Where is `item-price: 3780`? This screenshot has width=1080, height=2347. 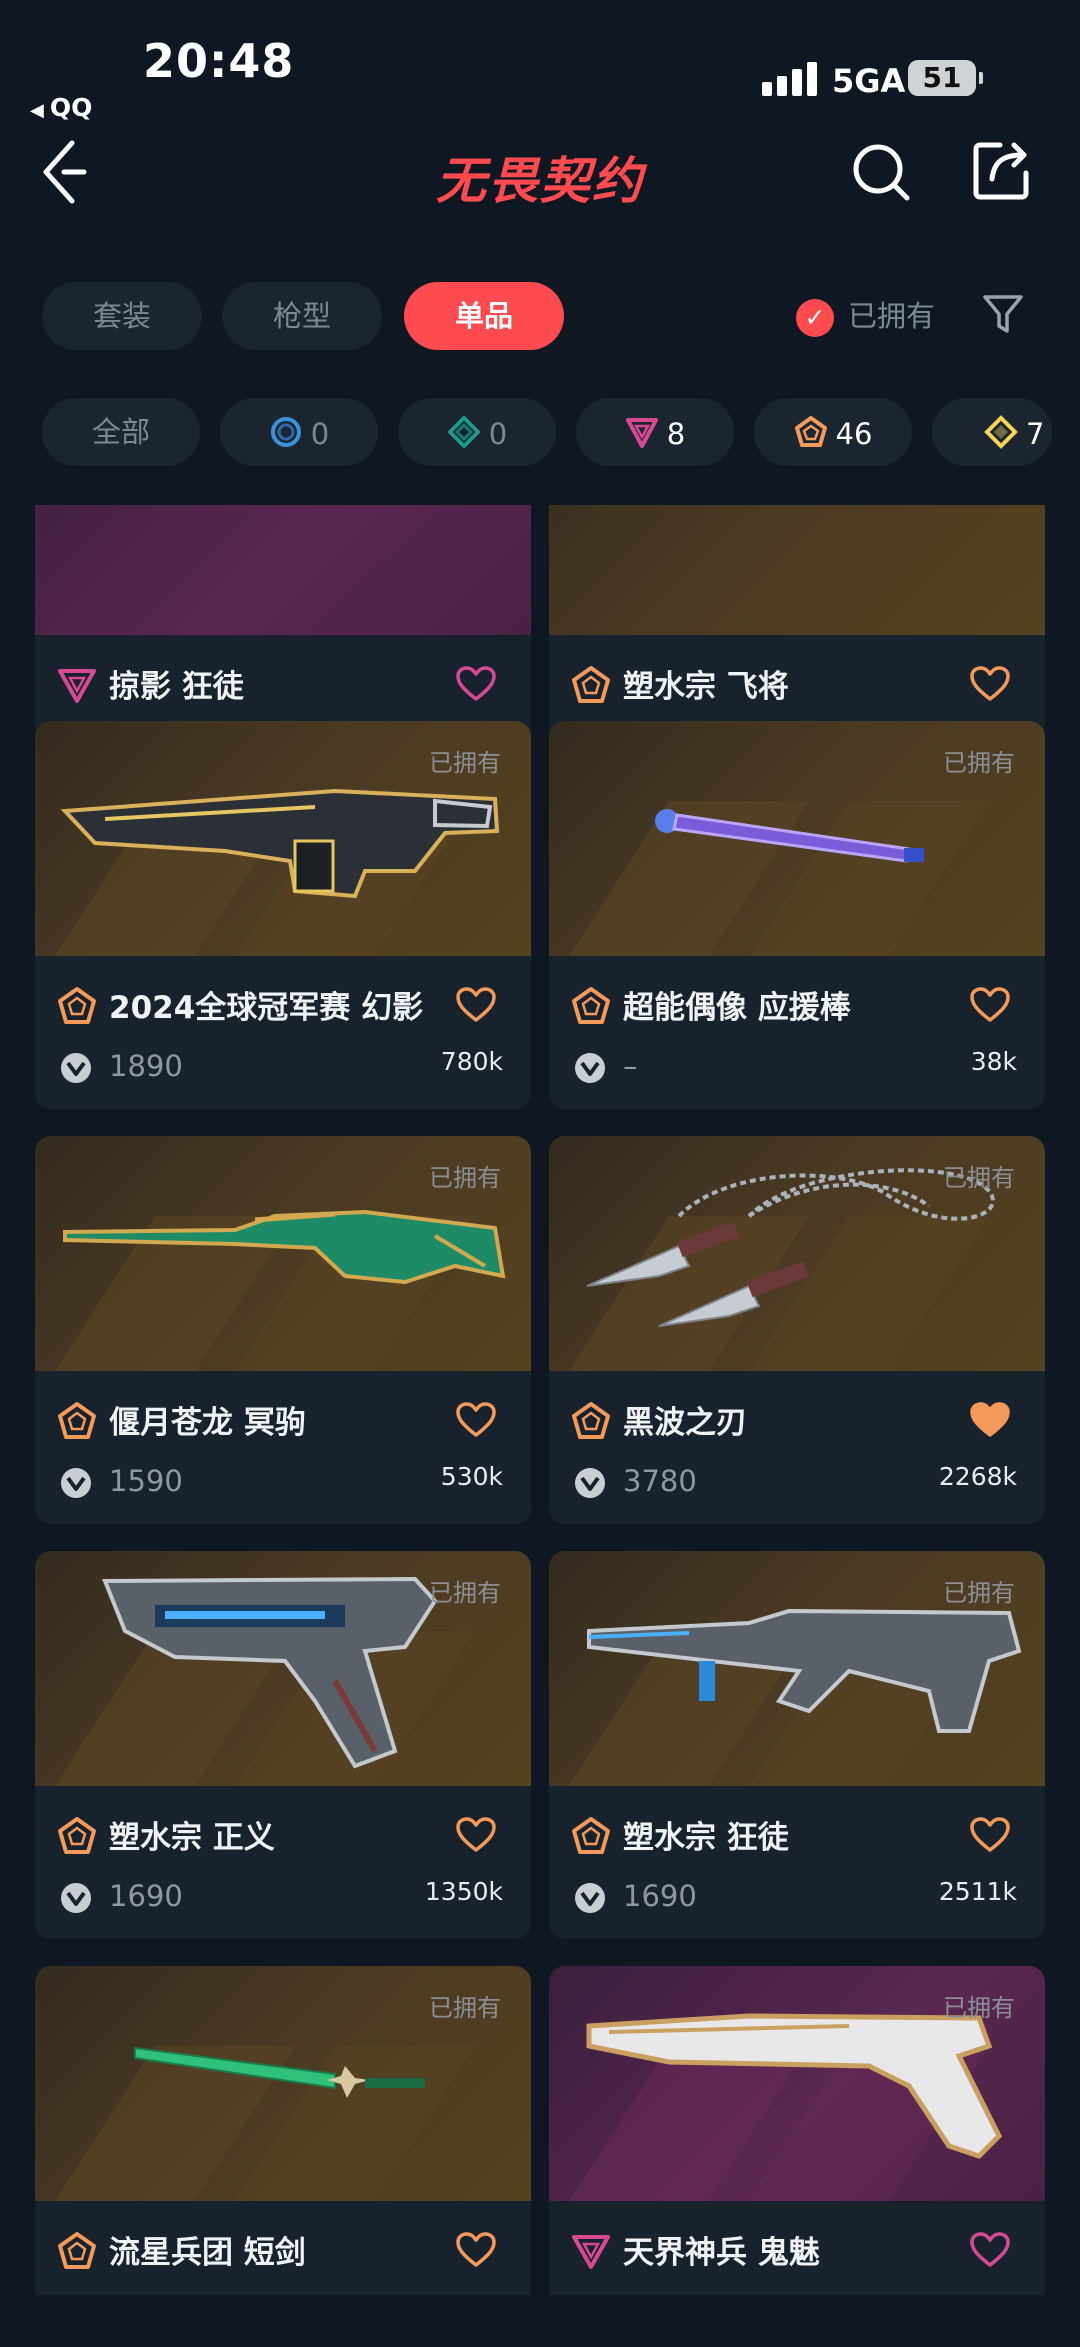
item-price: 3780 is located at coordinates (660, 1481).